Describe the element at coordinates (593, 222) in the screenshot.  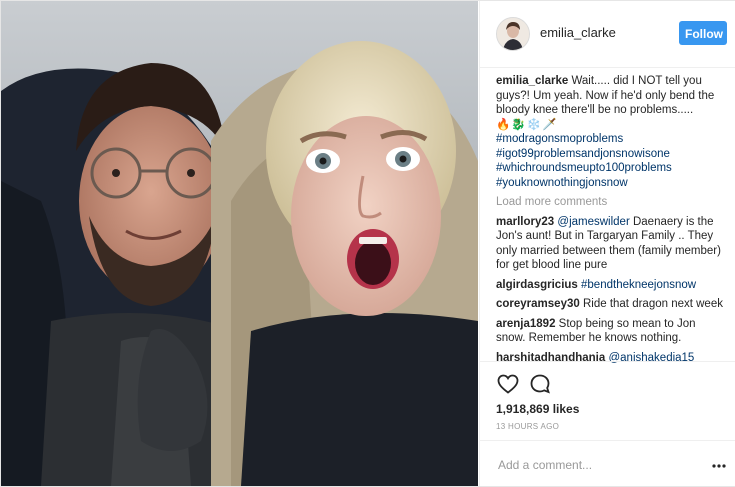
I see `comment-mention: @jameswilder` at that location.